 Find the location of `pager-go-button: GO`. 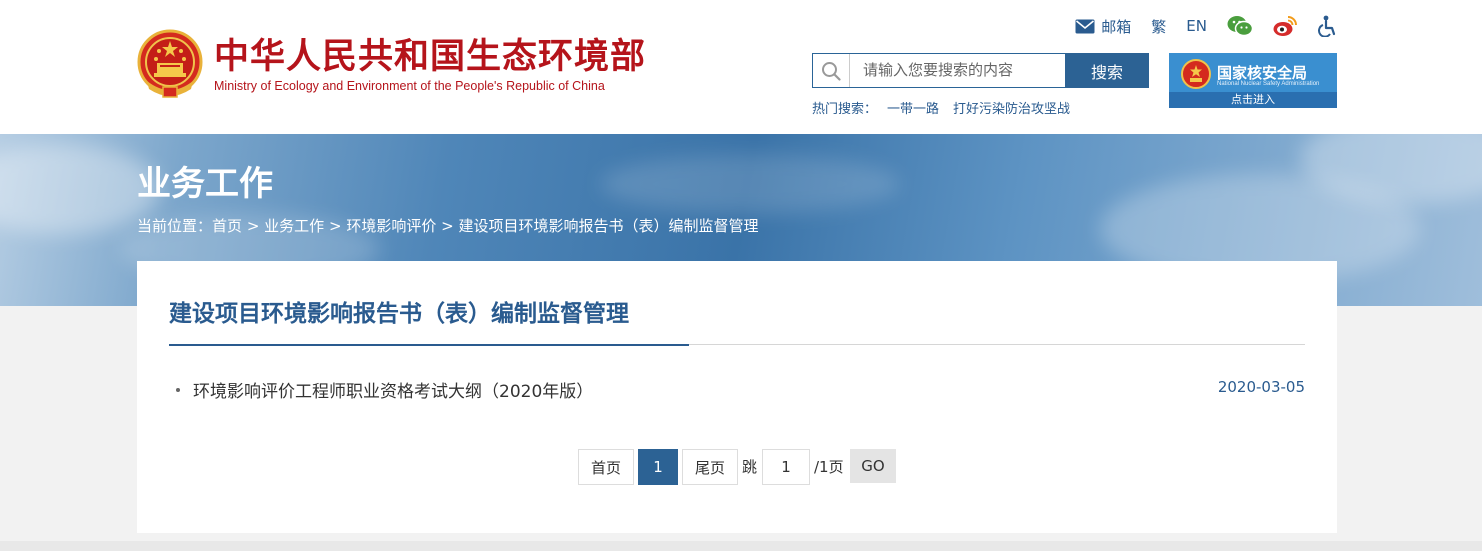

pager-go-button: GO is located at coordinates (873, 466).